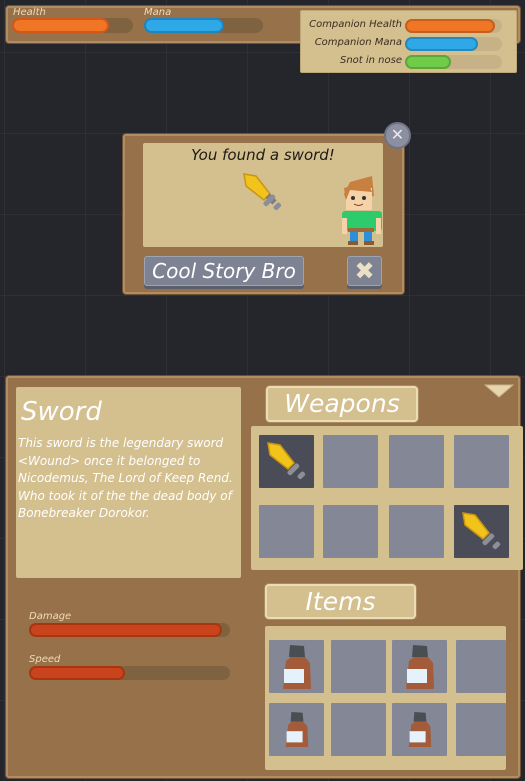 The image size is (525, 781). I want to click on collapse-arrow-button, so click(499, 391).